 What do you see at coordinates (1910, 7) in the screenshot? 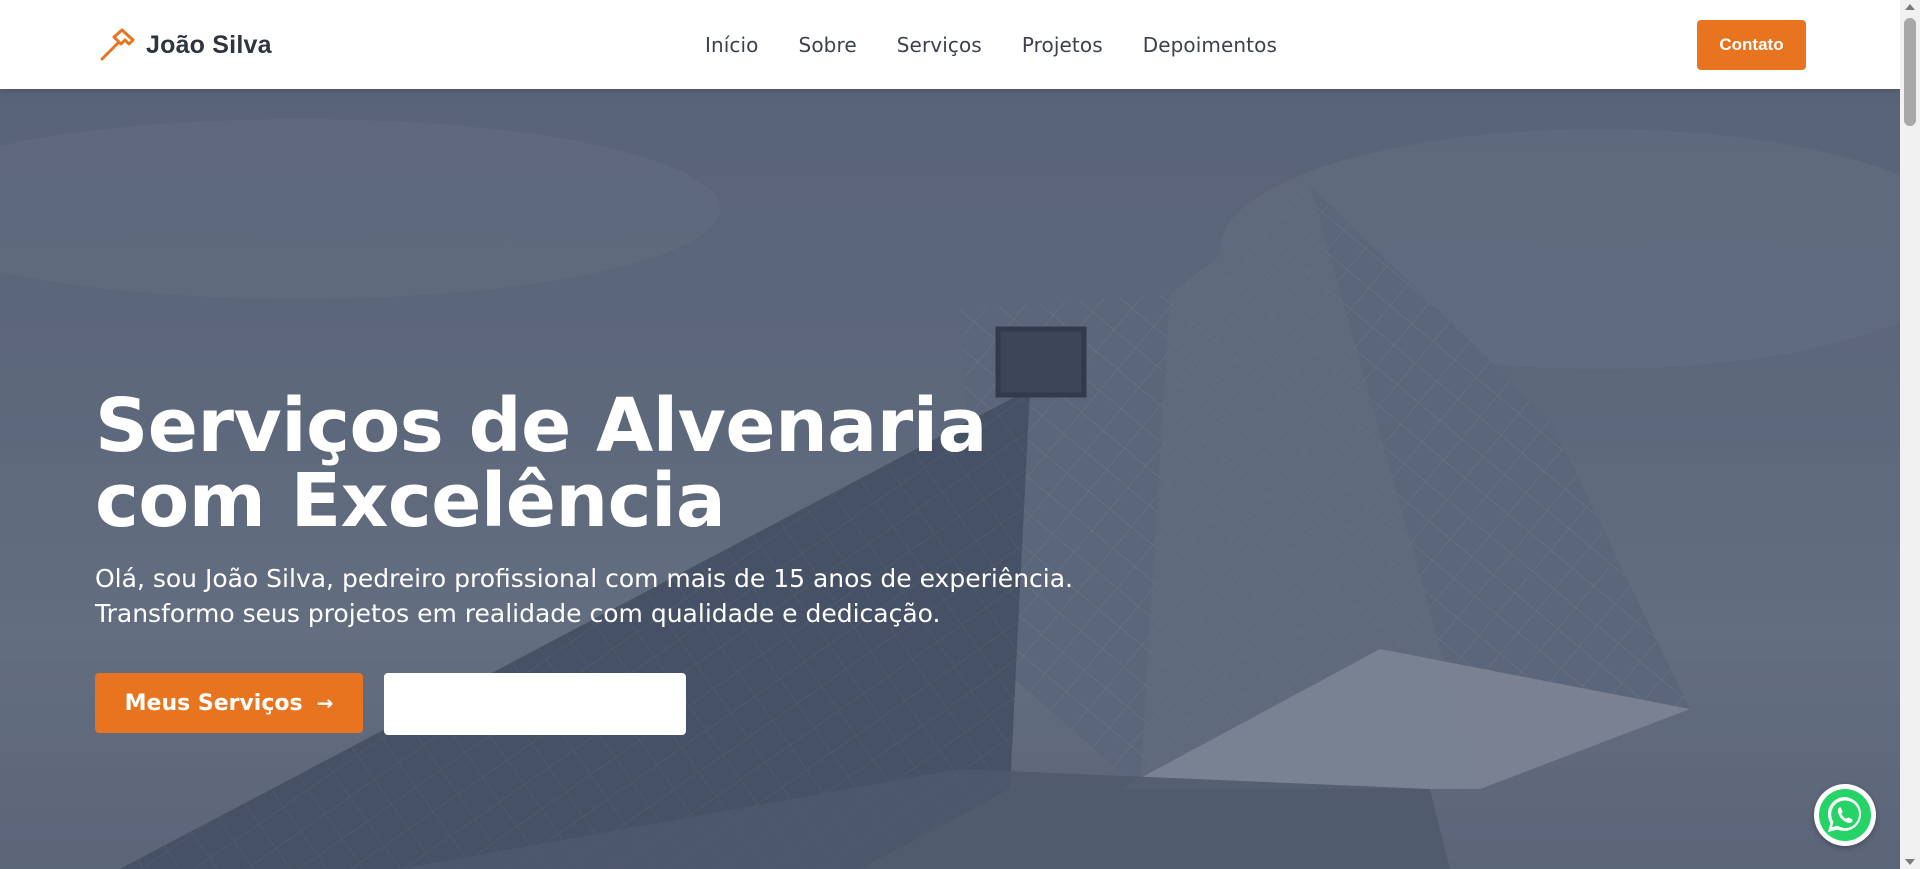
I see `scroll-up-arrow` at bounding box center [1910, 7].